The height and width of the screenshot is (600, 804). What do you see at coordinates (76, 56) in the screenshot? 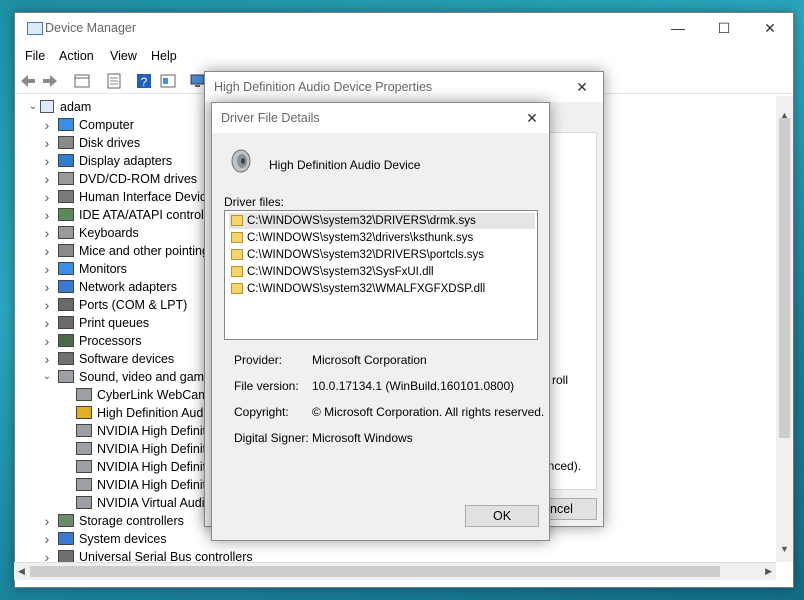
I see `menu-action: Action` at bounding box center [76, 56].